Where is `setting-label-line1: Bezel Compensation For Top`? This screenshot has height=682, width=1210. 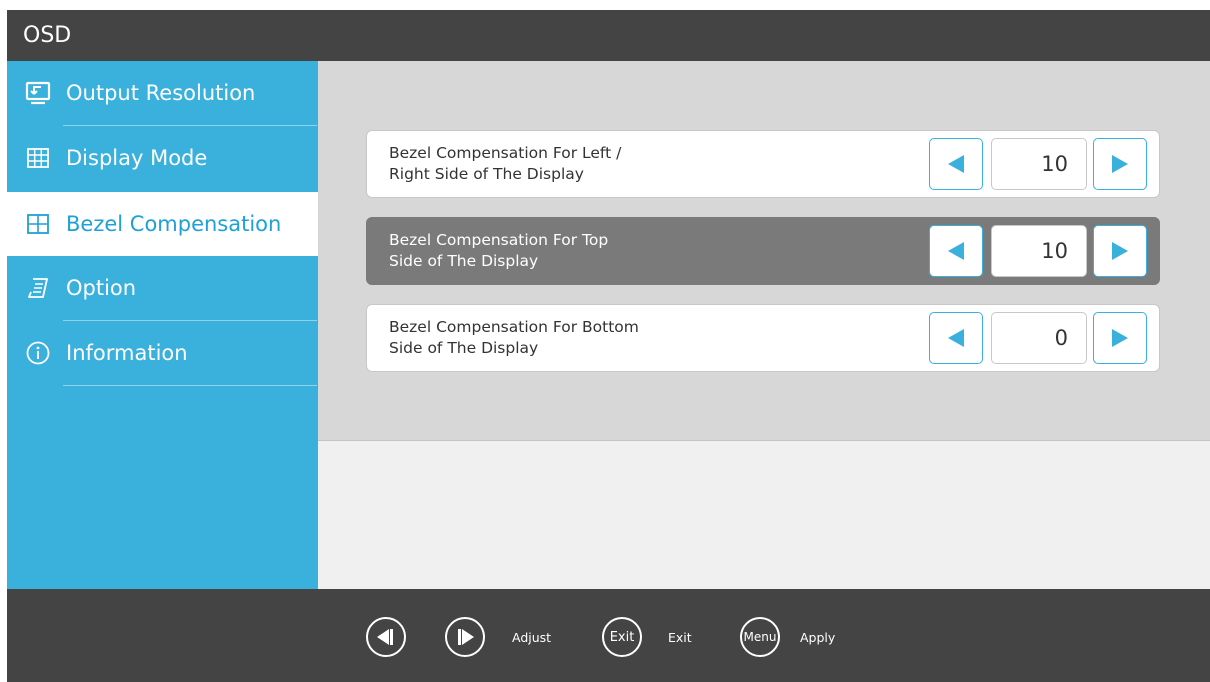
setting-label-line1: Bezel Compensation For Top is located at coordinates (499, 240).